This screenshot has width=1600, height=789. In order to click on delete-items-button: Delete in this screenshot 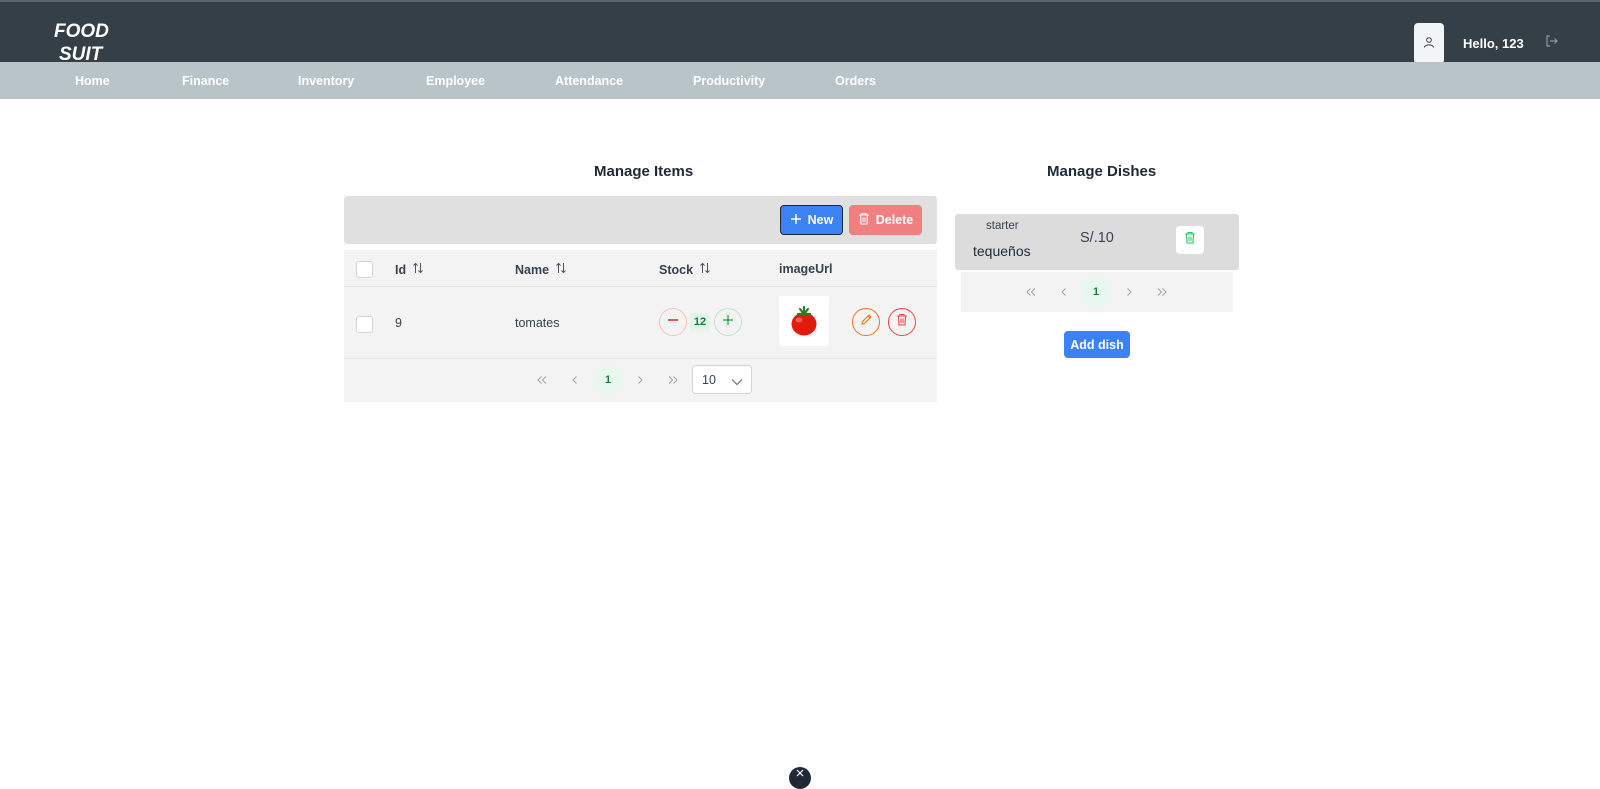, I will do `click(885, 220)`.